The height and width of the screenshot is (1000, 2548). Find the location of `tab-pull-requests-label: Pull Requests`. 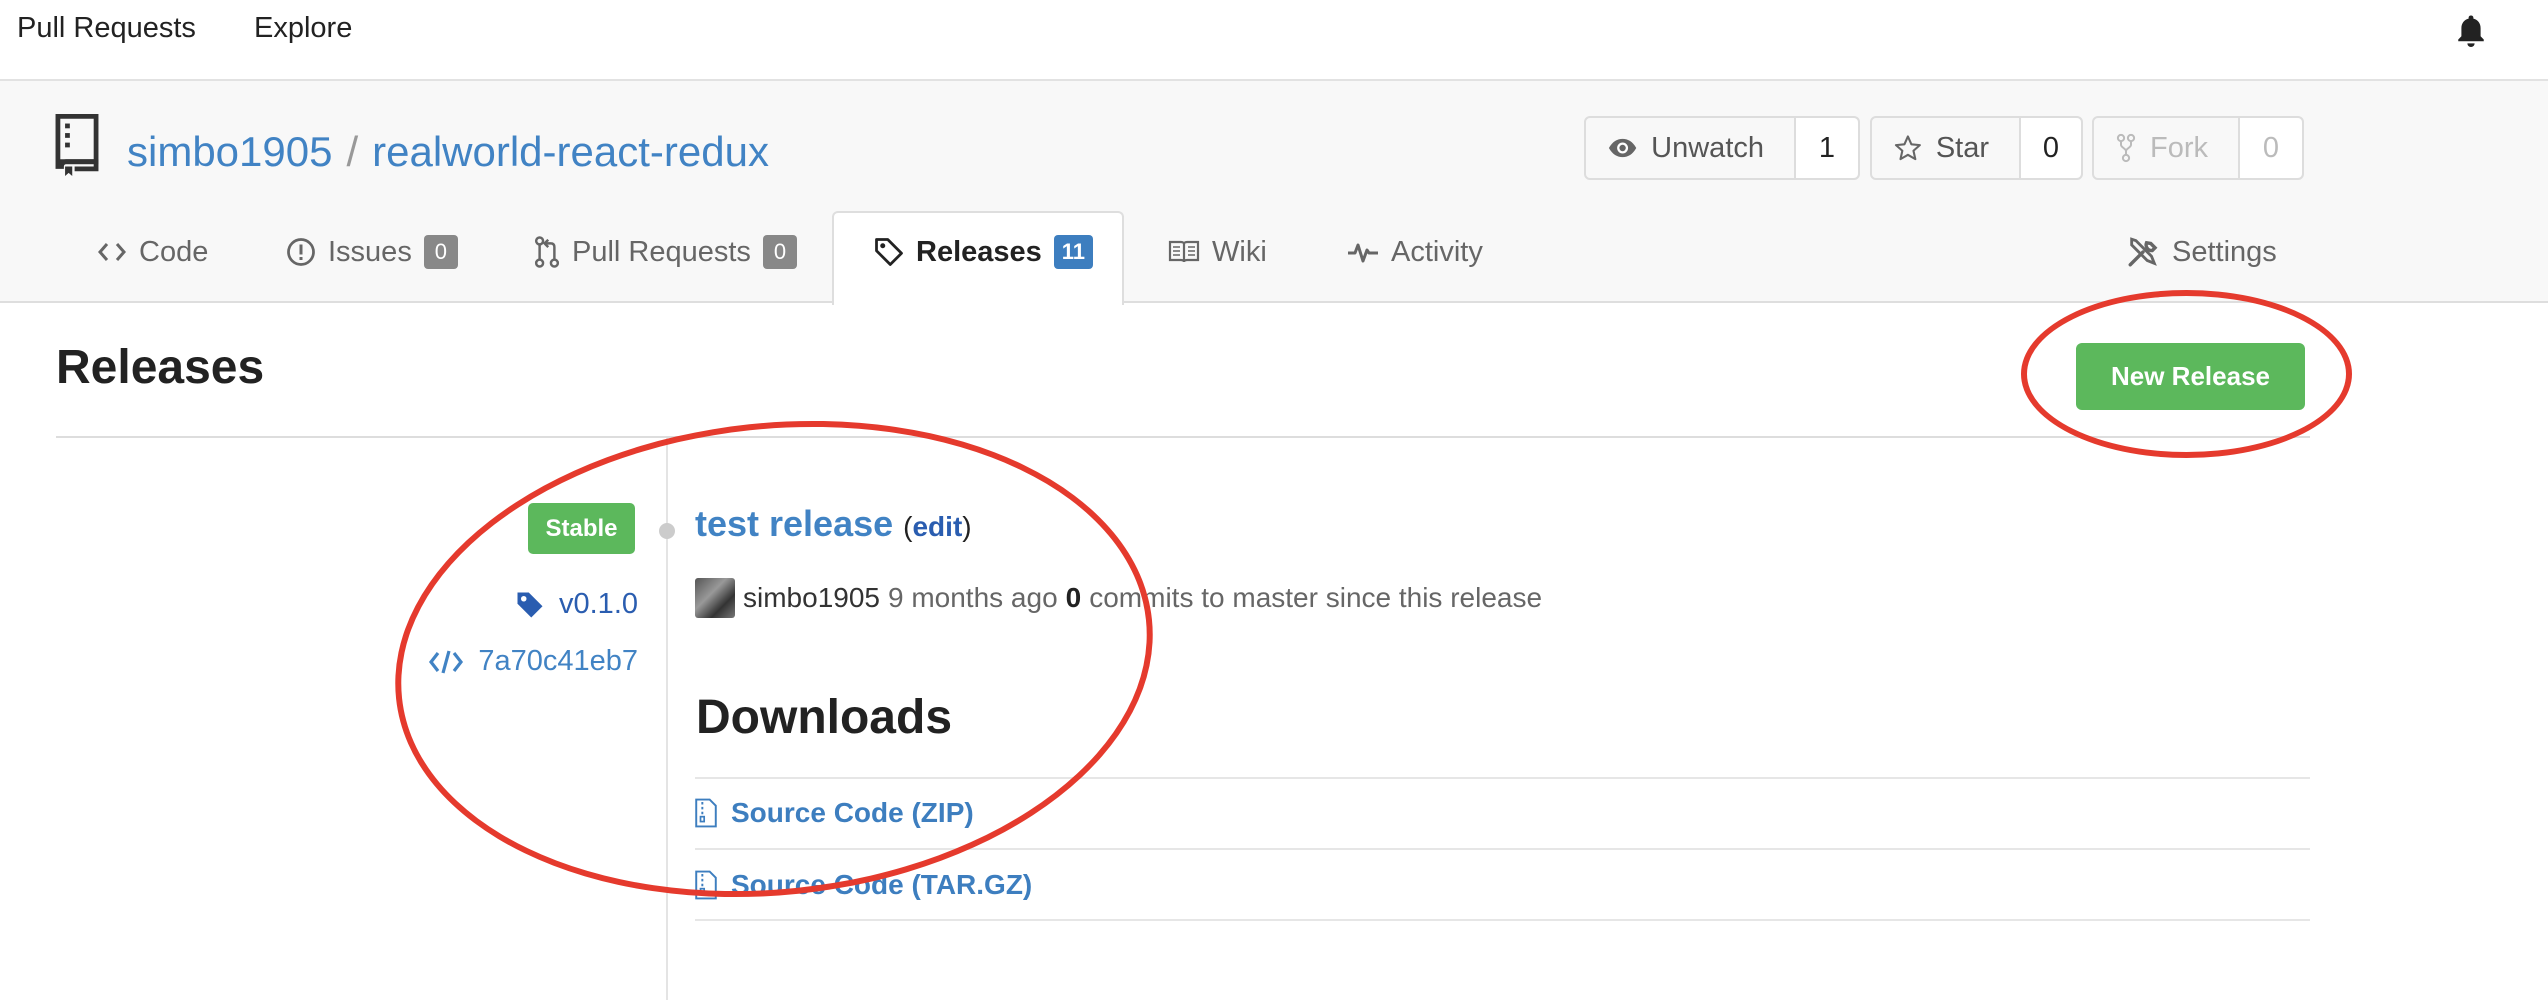

tab-pull-requests-label: Pull Requests is located at coordinates (661, 251).